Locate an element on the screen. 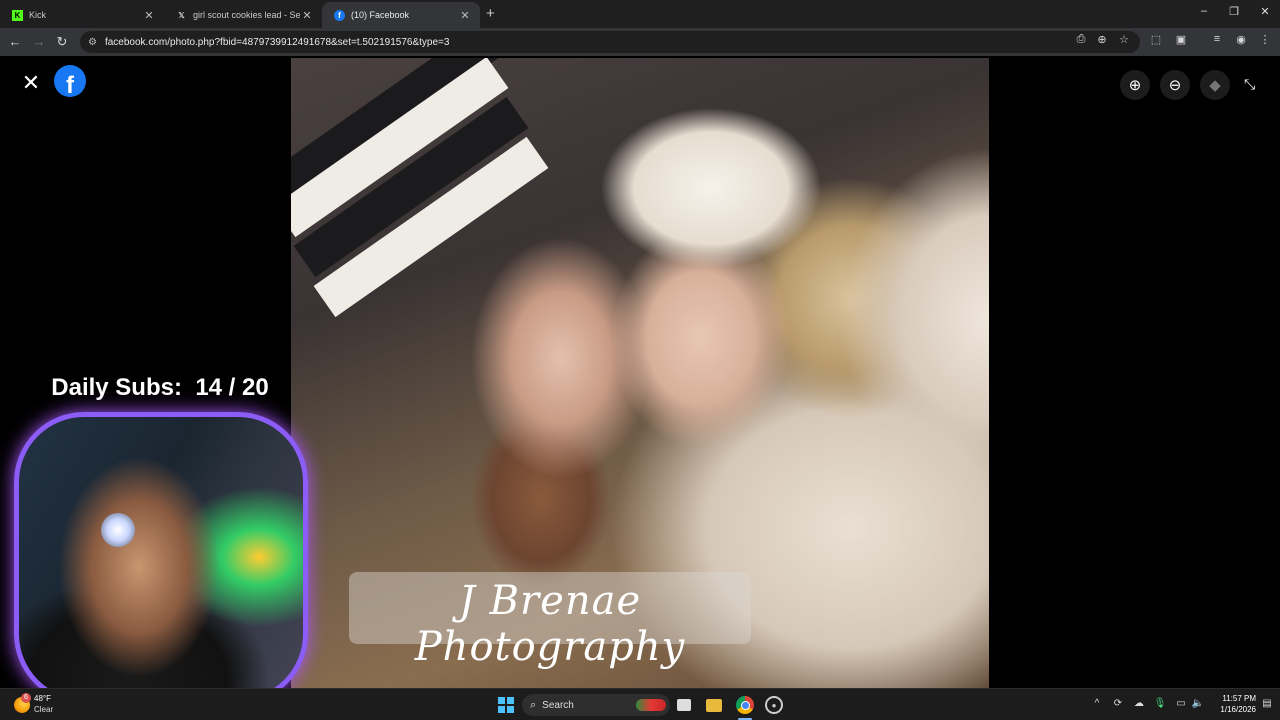  install-app-icon: ⎙ is located at coordinates (1081, 39).